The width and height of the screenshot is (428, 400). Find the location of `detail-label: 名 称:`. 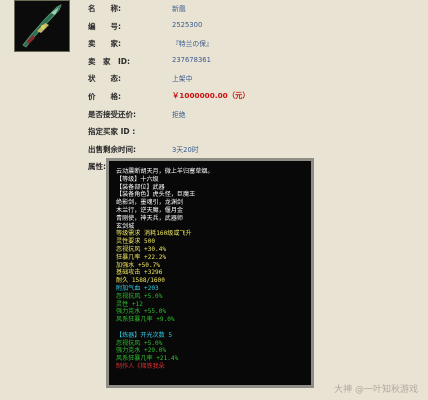

detail-label: 名 称: is located at coordinates (104, 8).